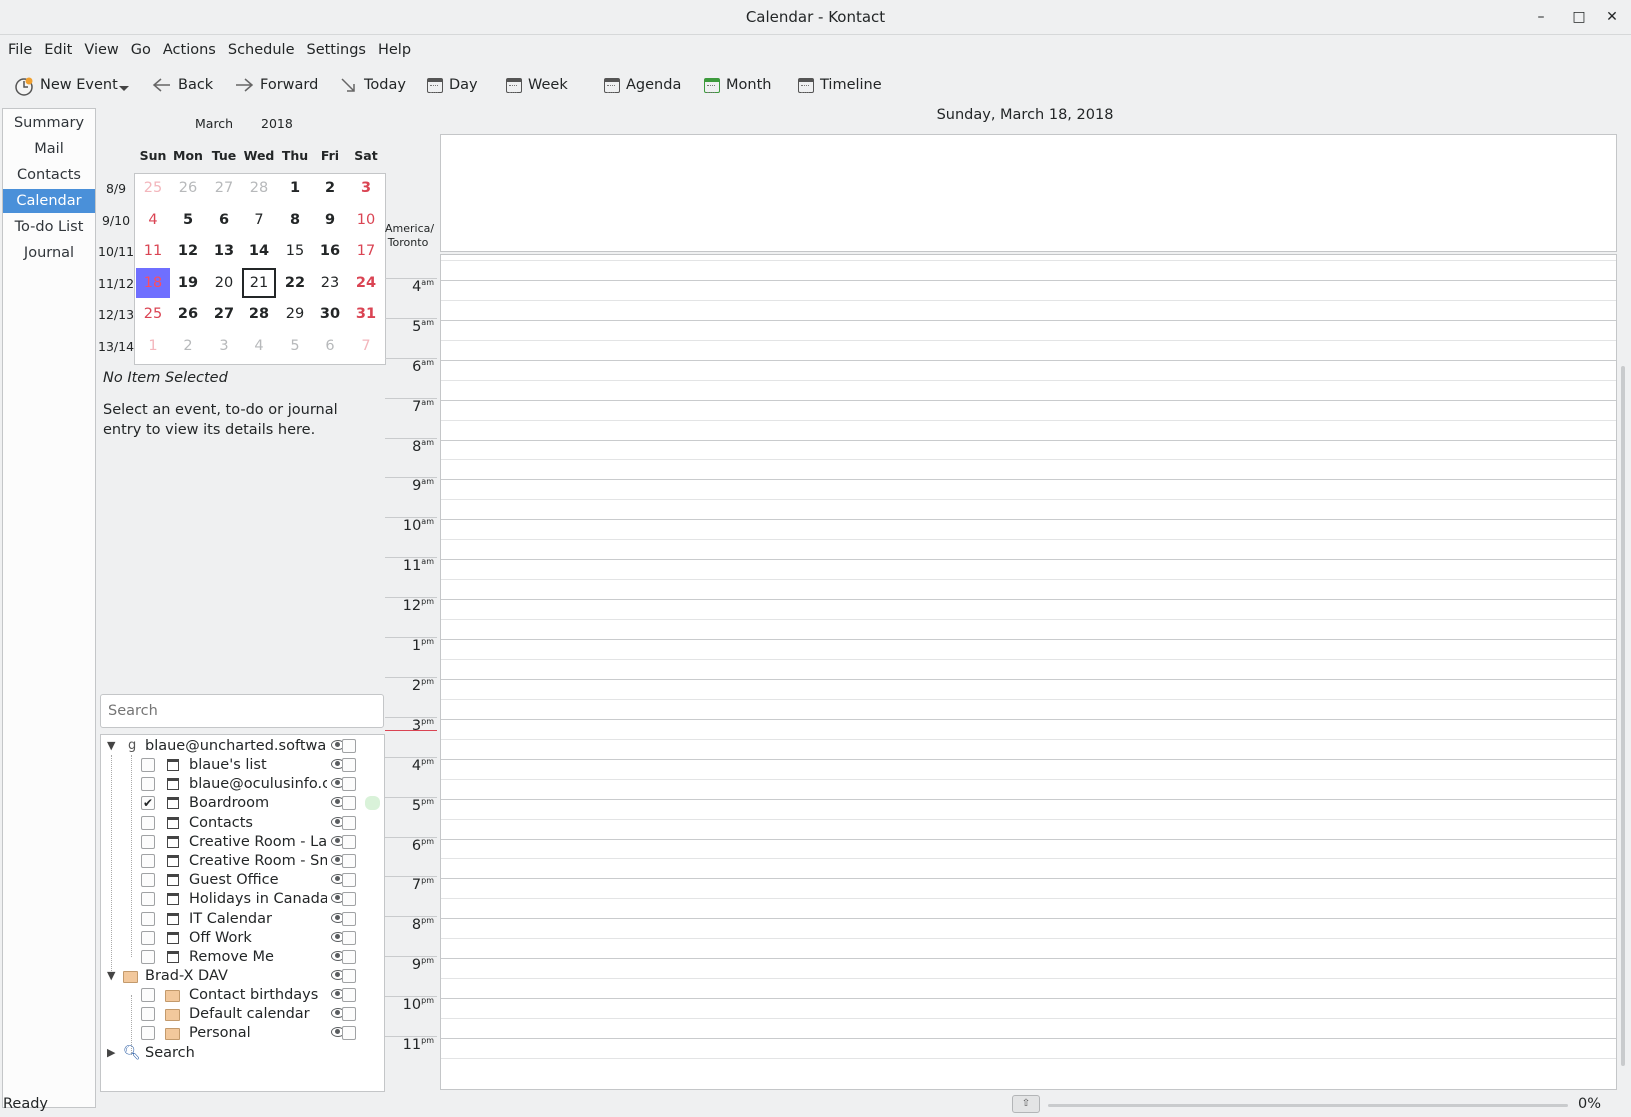 The image size is (1631, 1117). I want to click on sidebar-item-journal: Journal, so click(49, 253).